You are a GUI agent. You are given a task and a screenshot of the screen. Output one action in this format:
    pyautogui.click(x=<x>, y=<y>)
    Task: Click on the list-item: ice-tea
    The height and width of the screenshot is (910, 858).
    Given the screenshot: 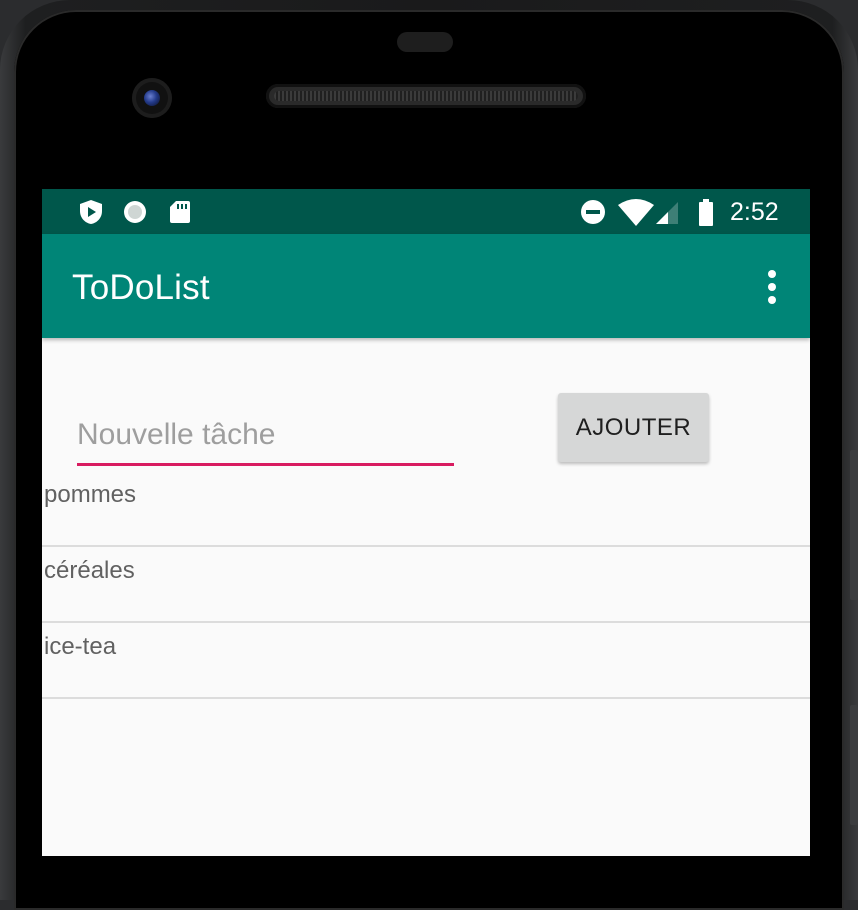 What is the action you would take?
    pyautogui.click(x=426, y=661)
    